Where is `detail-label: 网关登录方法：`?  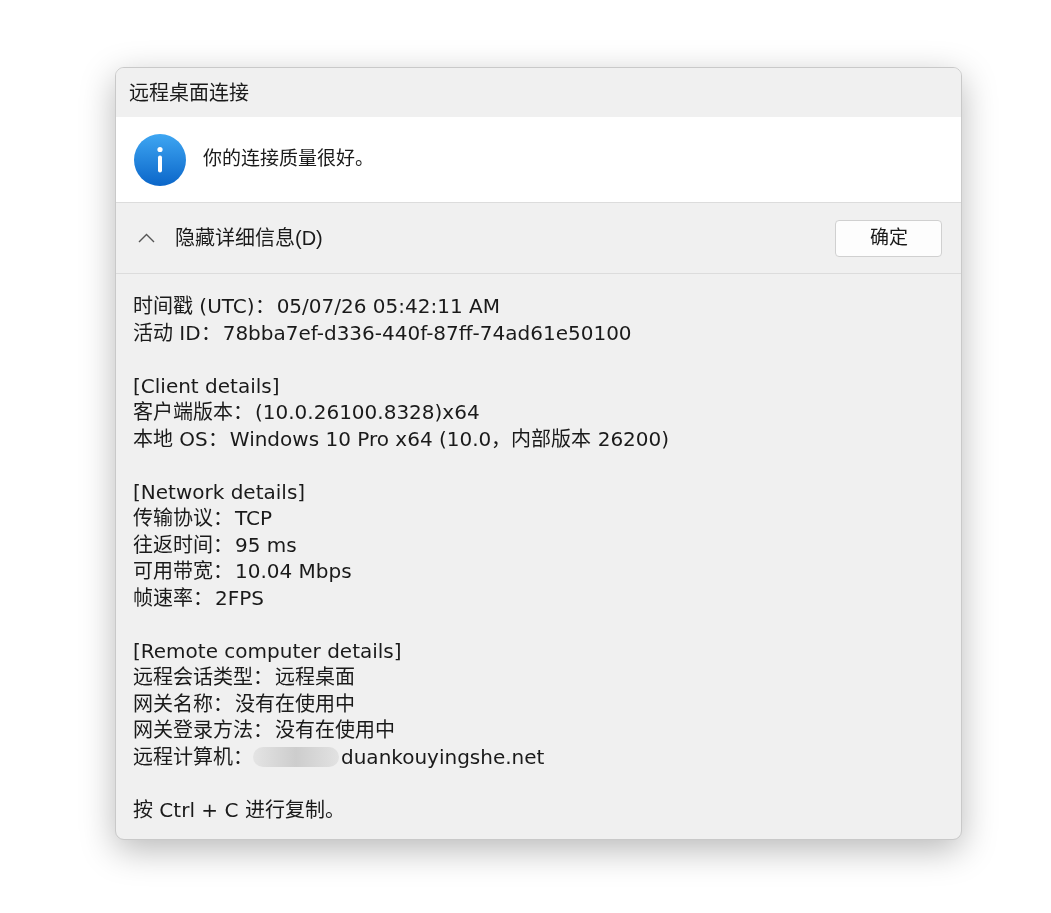
detail-label: 网关登录方法： is located at coordinates (203, 730).